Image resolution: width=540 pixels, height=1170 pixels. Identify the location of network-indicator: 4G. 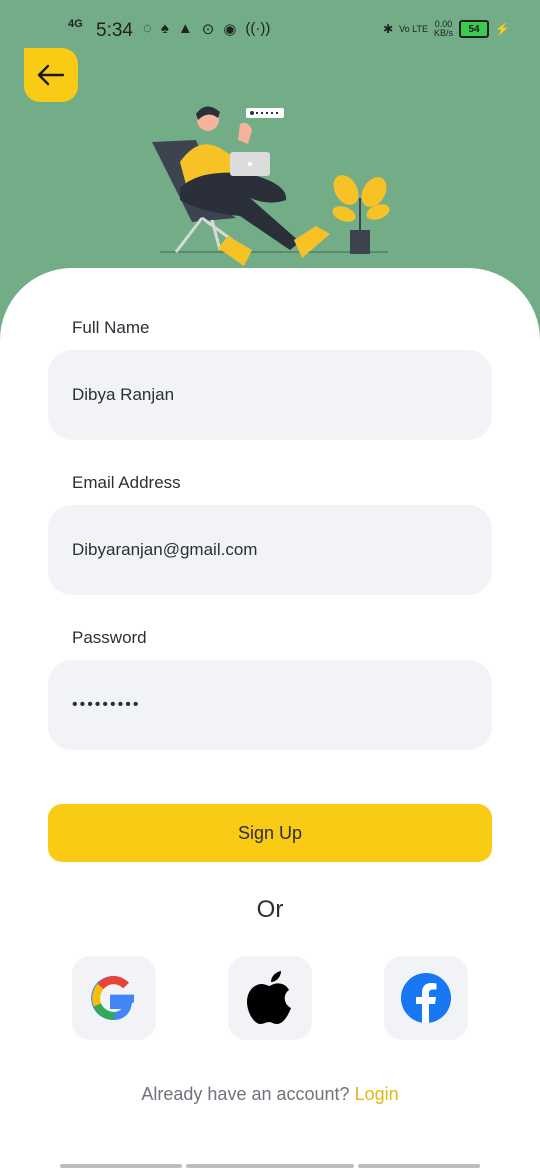
(75, 24).